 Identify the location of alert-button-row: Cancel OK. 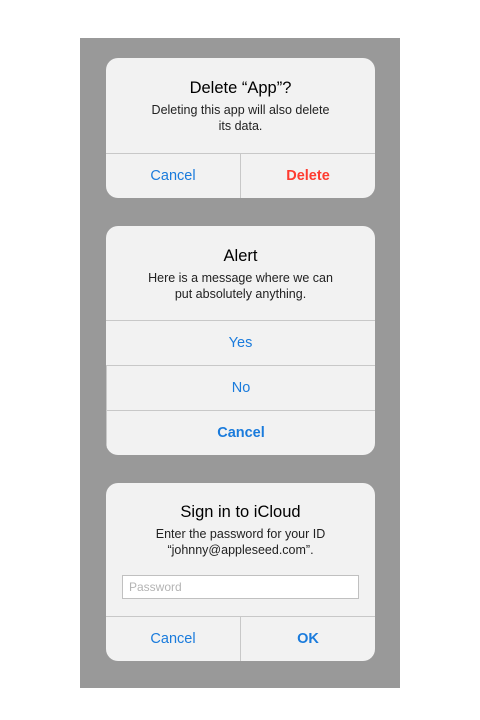
(240, 638).